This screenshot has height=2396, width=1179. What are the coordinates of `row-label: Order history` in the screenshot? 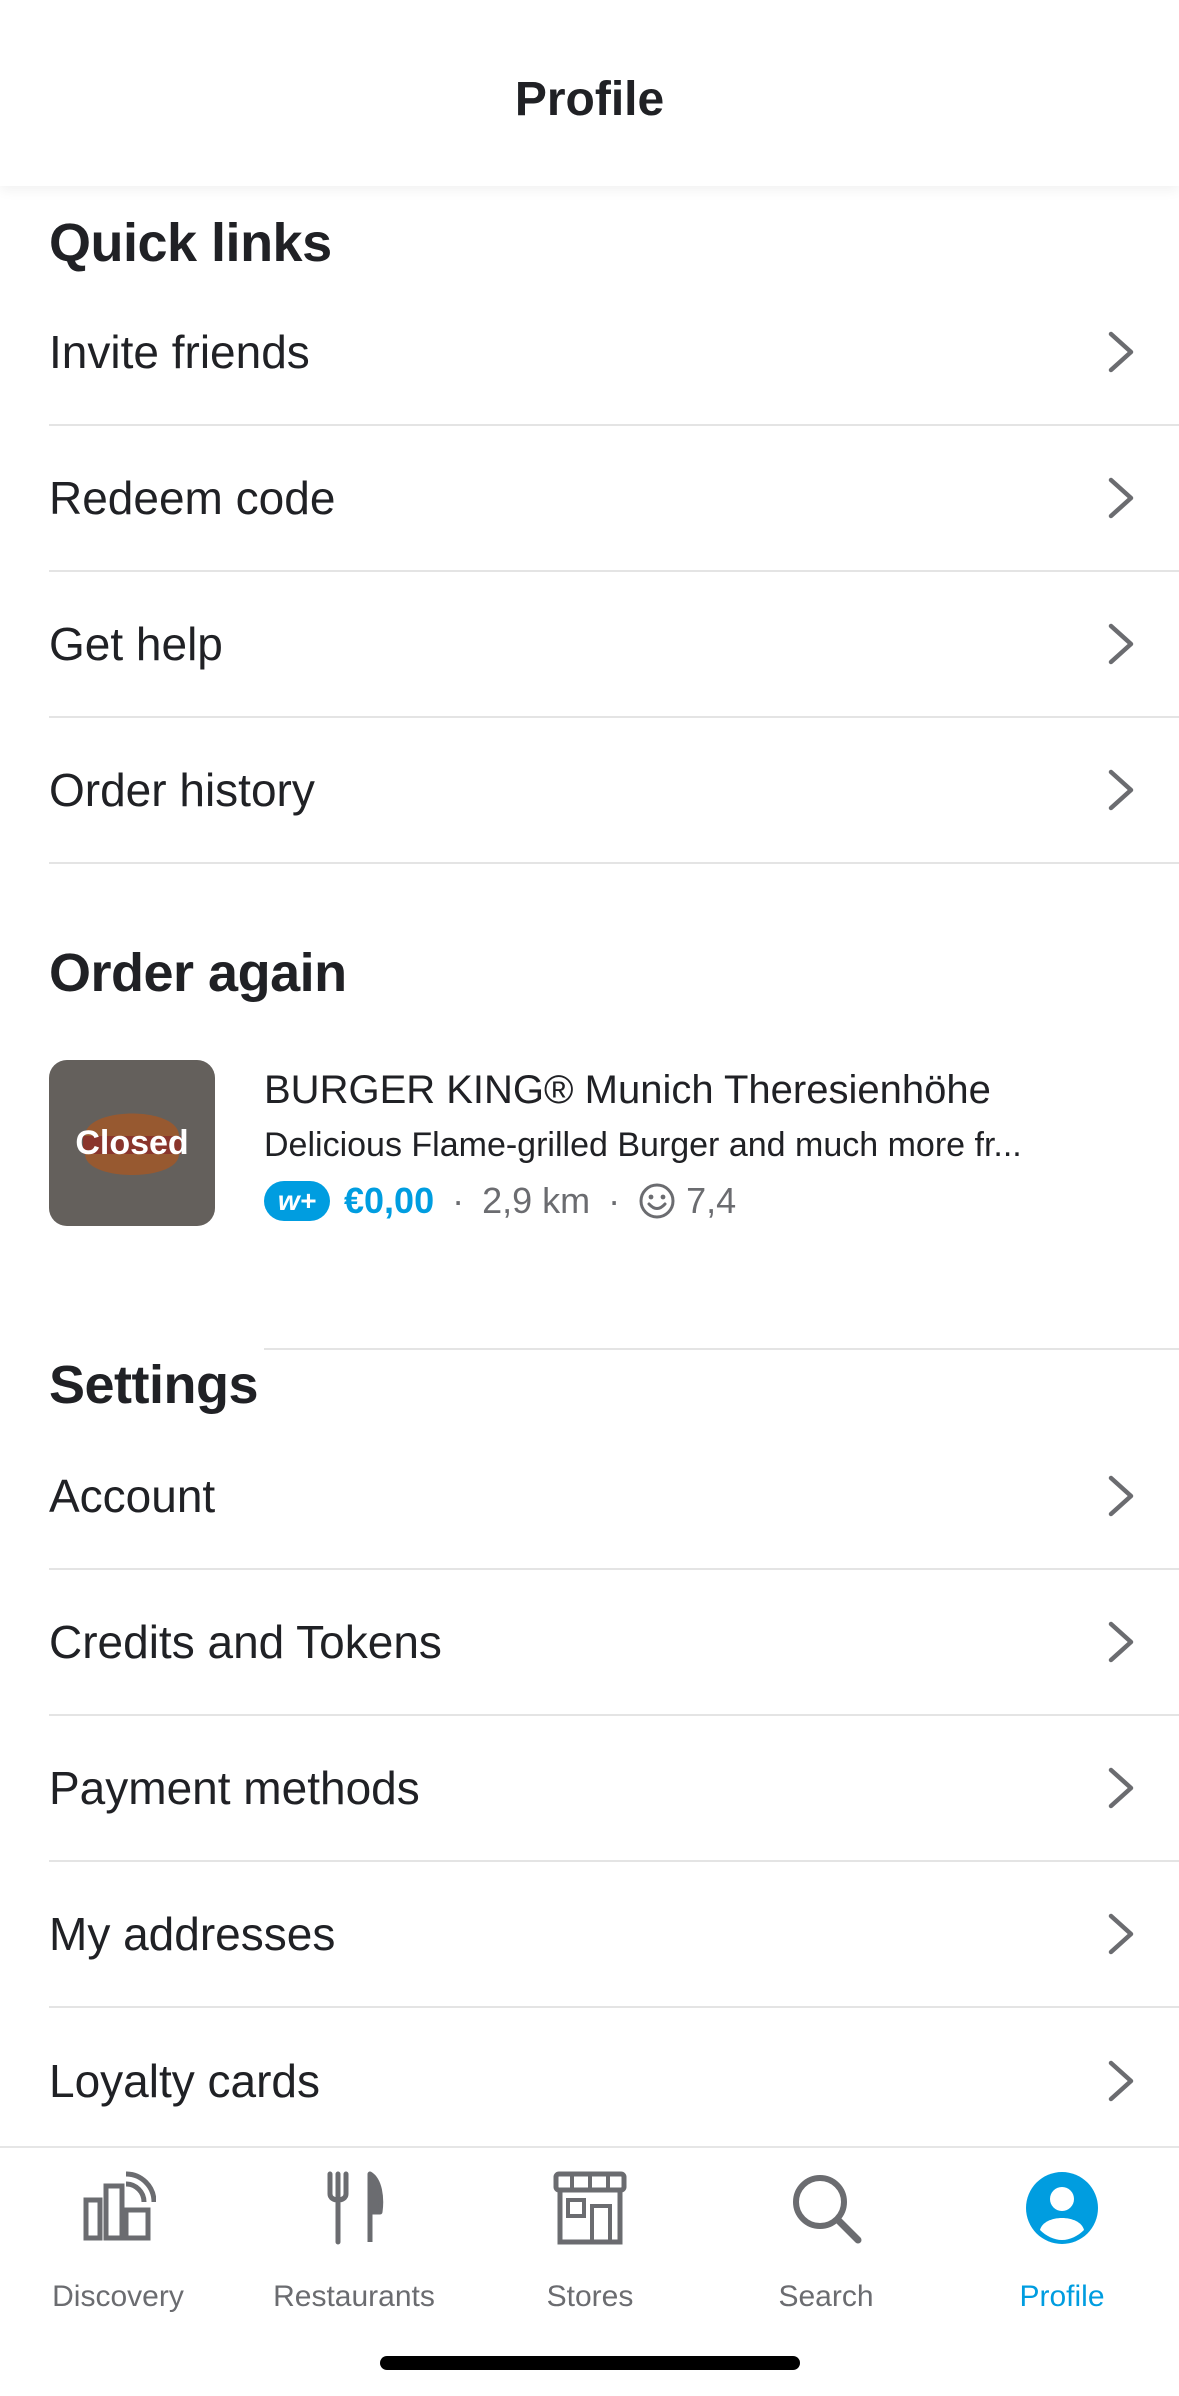 It's located at (182, 790).